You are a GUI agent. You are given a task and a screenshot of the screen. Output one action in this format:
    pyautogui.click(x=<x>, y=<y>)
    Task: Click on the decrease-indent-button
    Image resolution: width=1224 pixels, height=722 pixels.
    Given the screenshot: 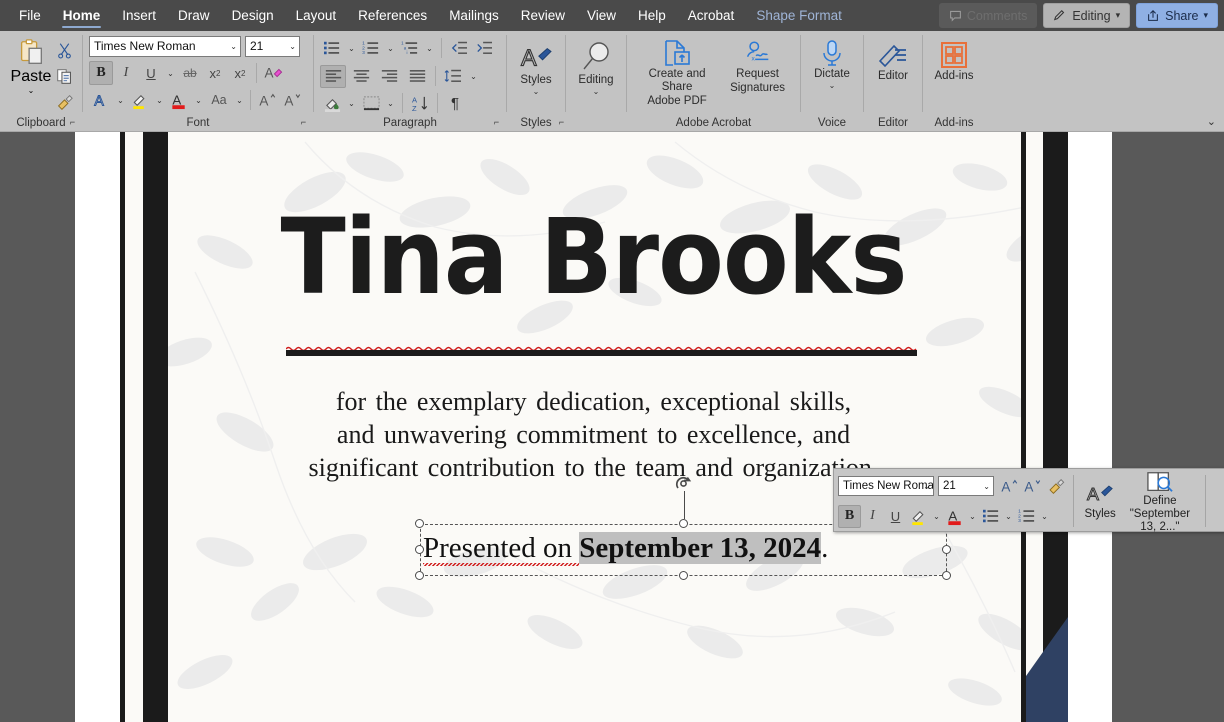 What is the action you would take?
    pyautogui.click(x=459, y=48)
    